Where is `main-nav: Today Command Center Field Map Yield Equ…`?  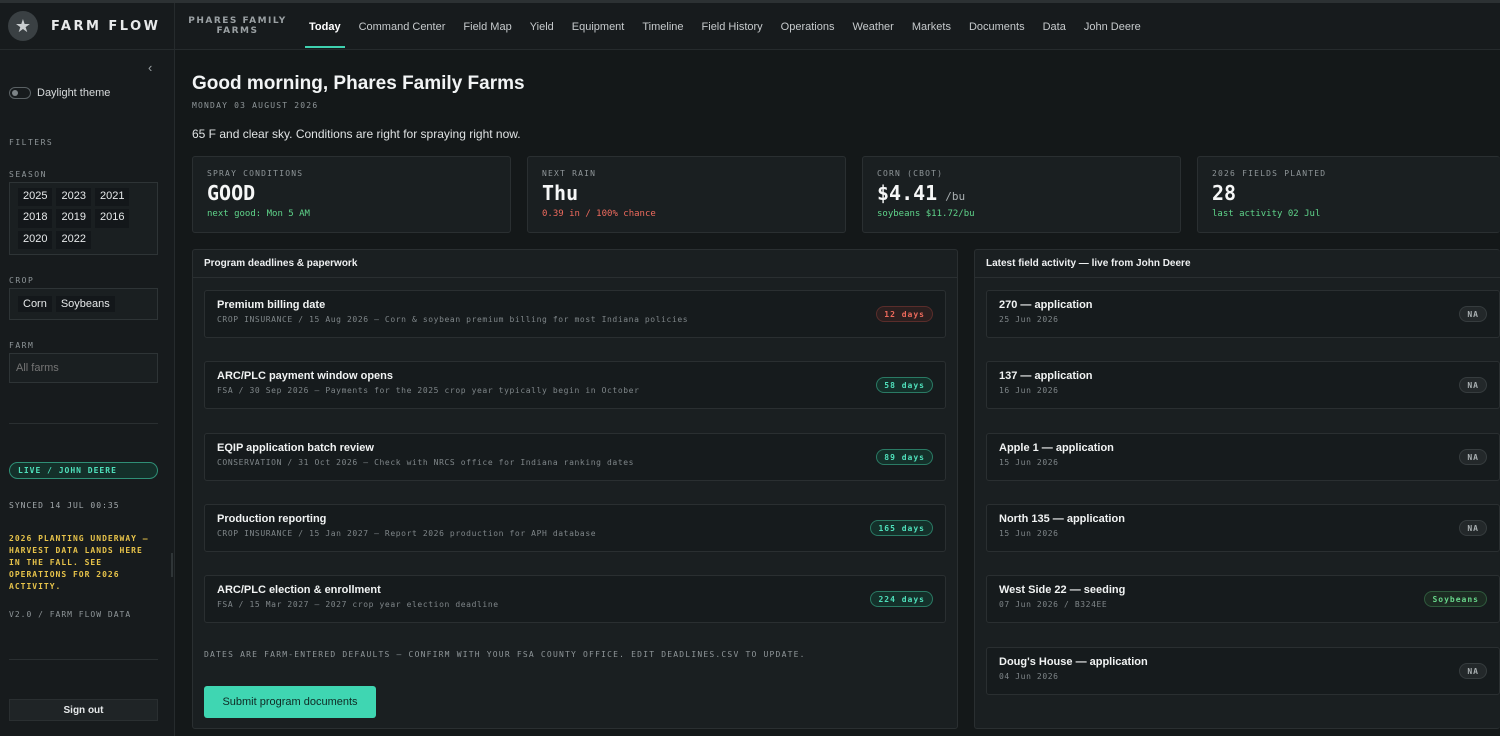 main-nav: Today Command Center Field Map Yield Equ… is located at coordinates (725, 26).